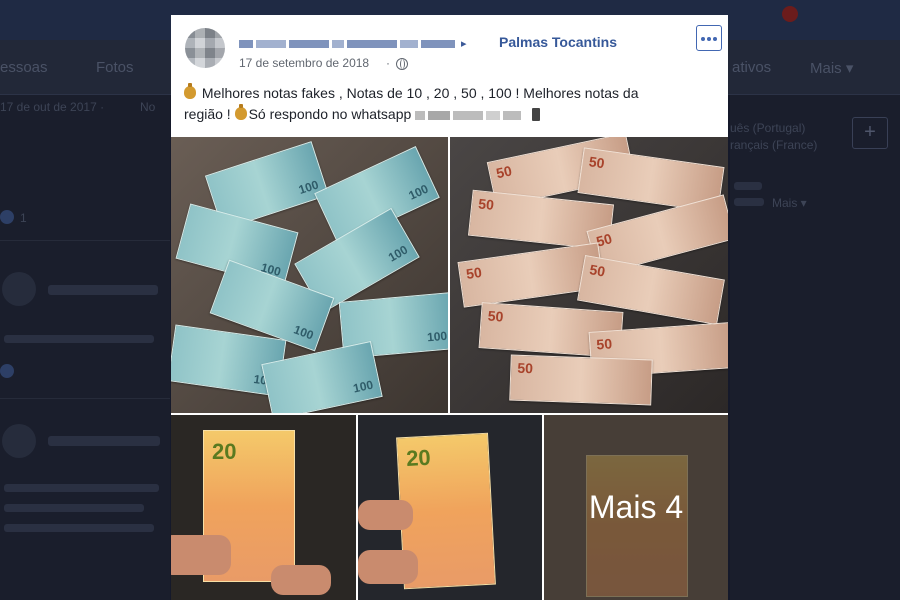 The height and width of the screenshot is (600, 900). I want to click on background-blurred-name, so click(103, 290).